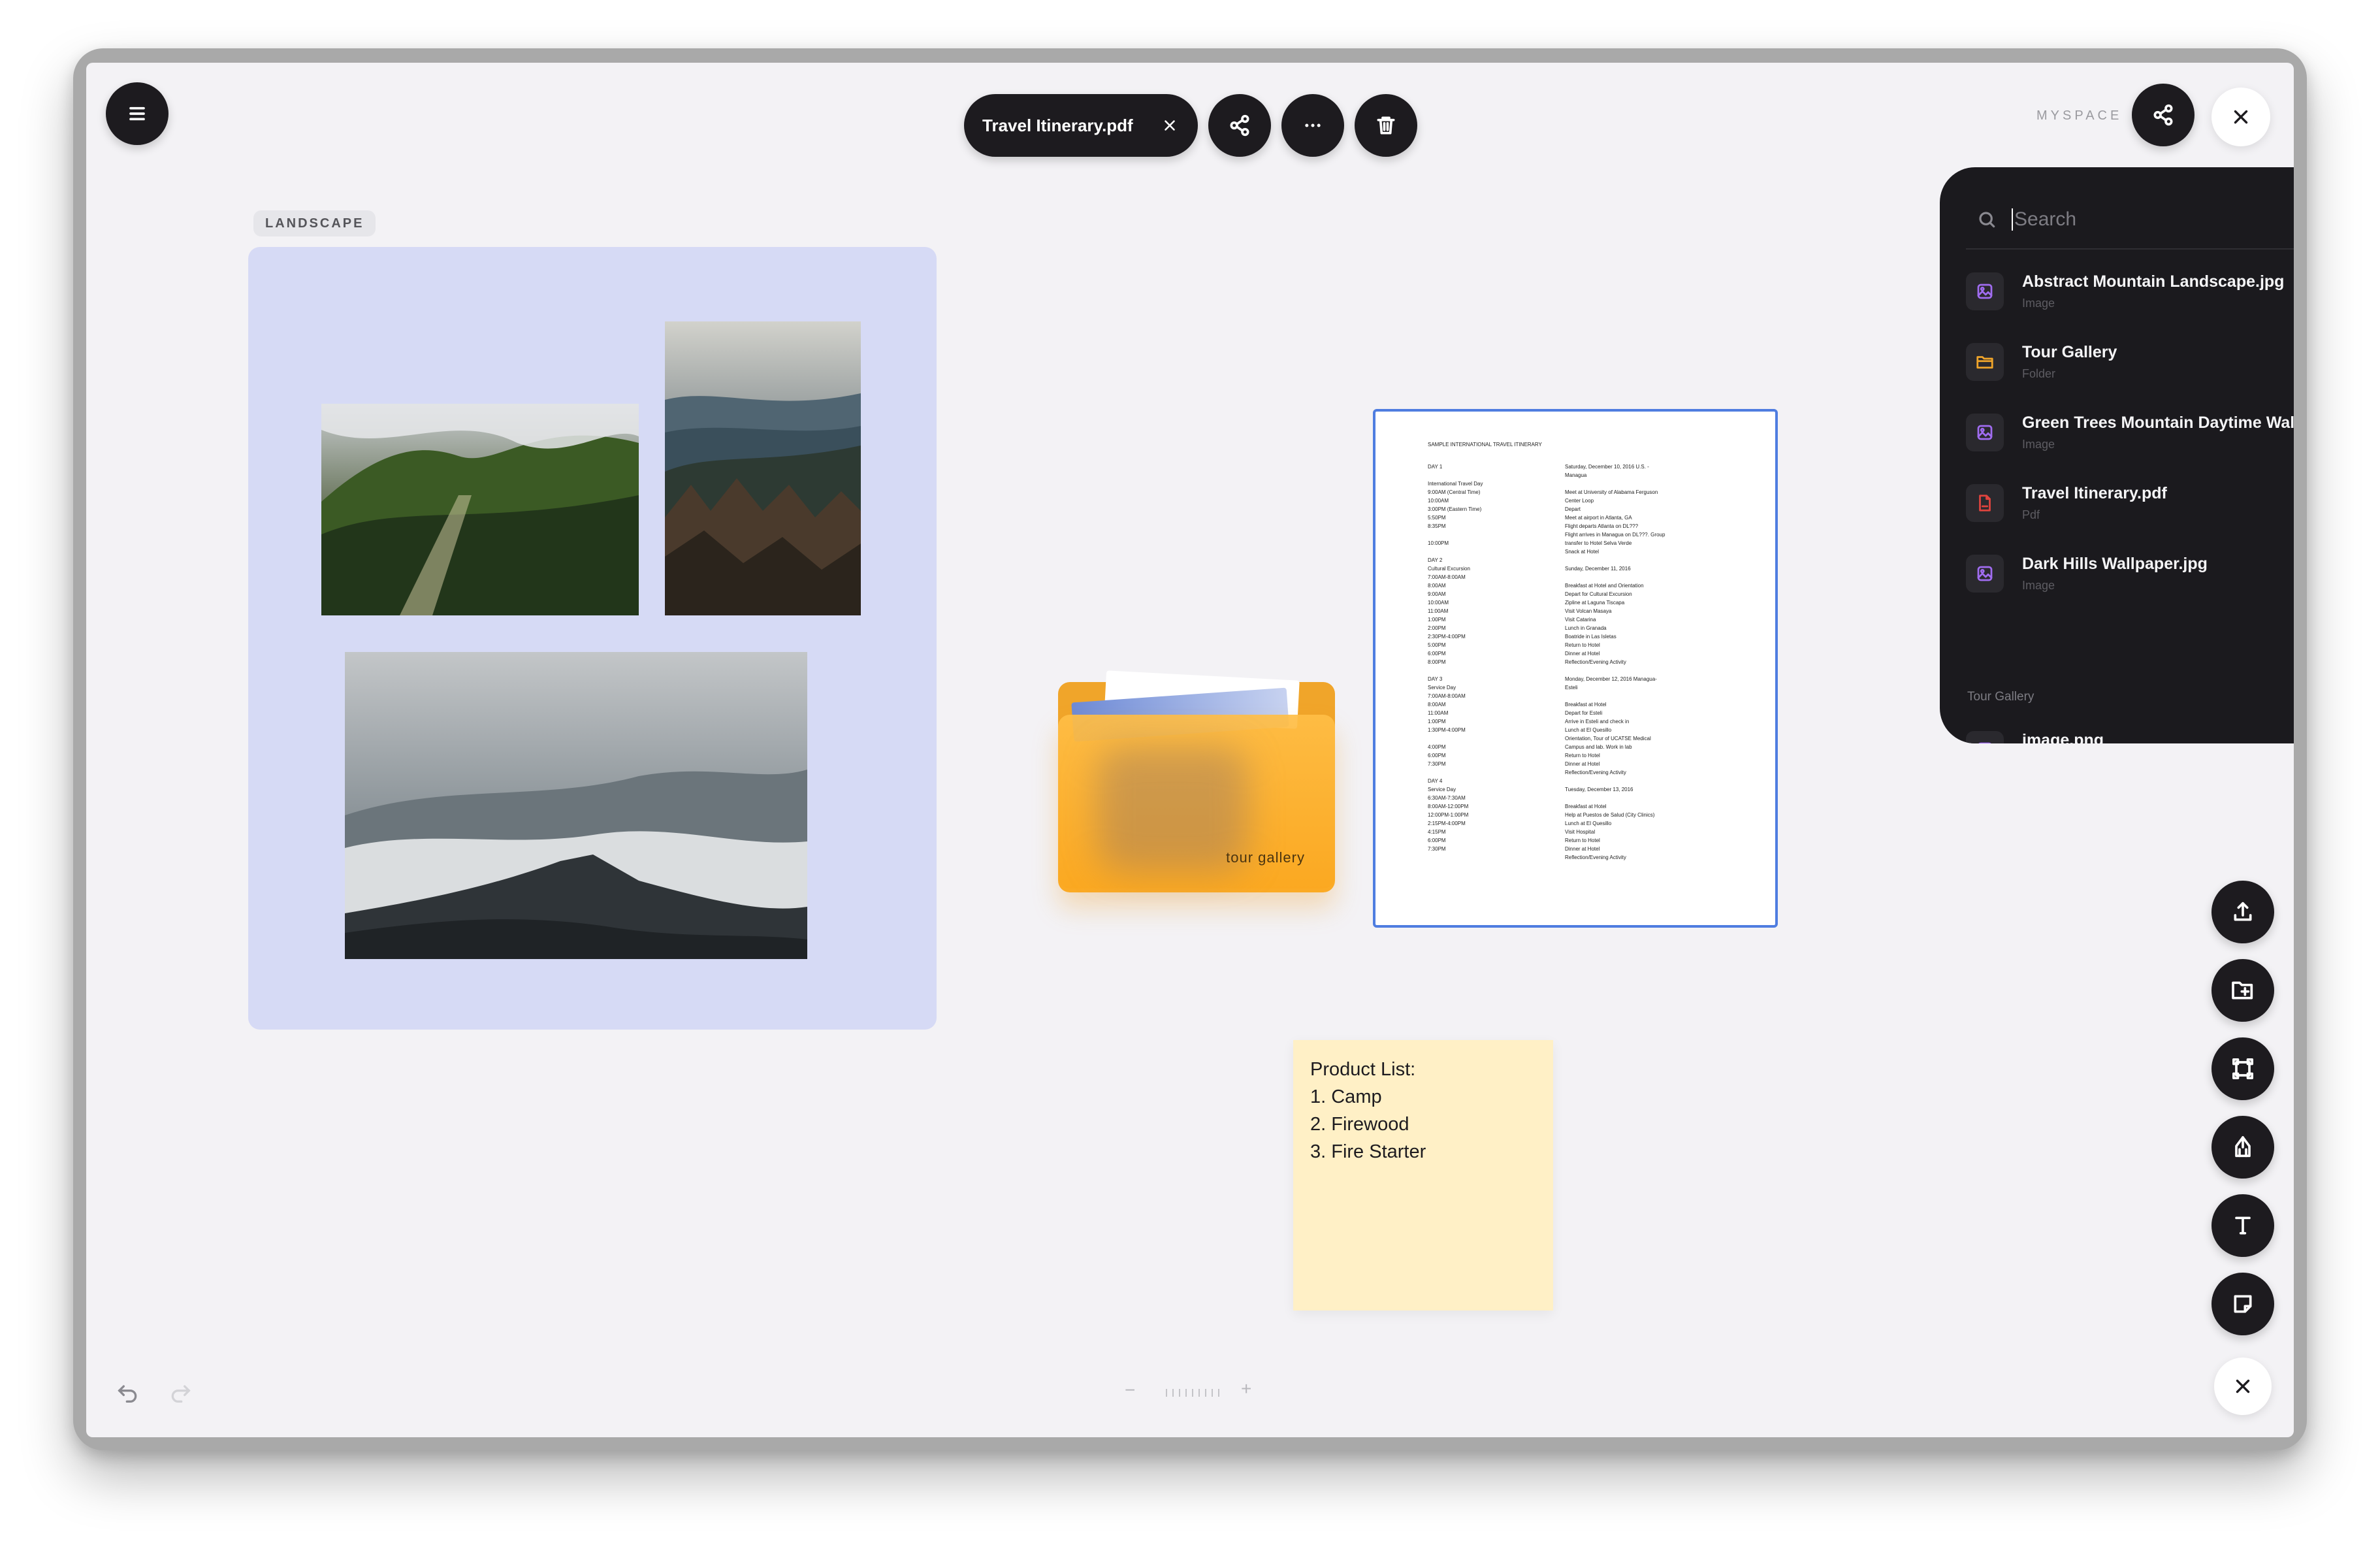  Describe the element at coordinates (1359, 1124) in the screenshot. I see `note-line: 2. Firewood` at that location.